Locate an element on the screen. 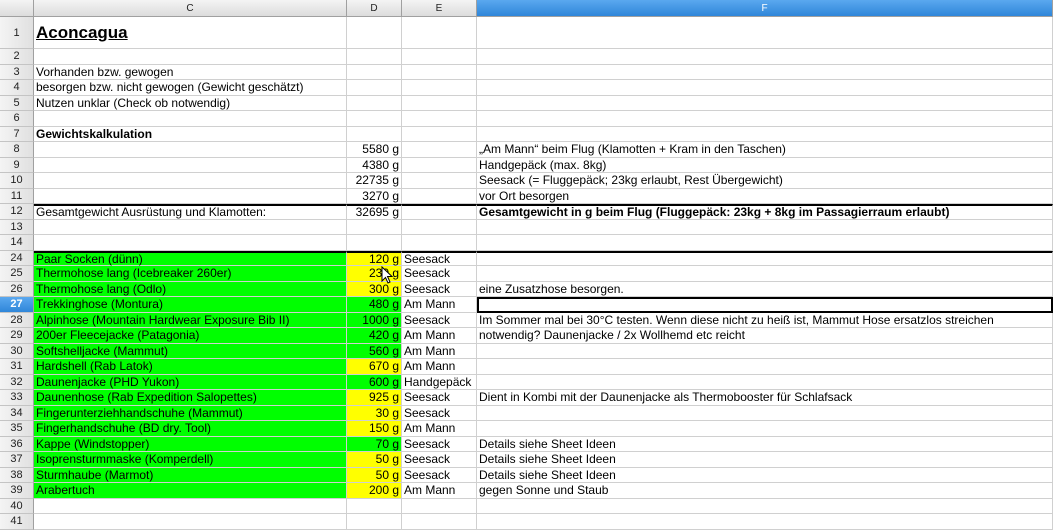  row-header-11: 11 is located at coordinates (17, 196).